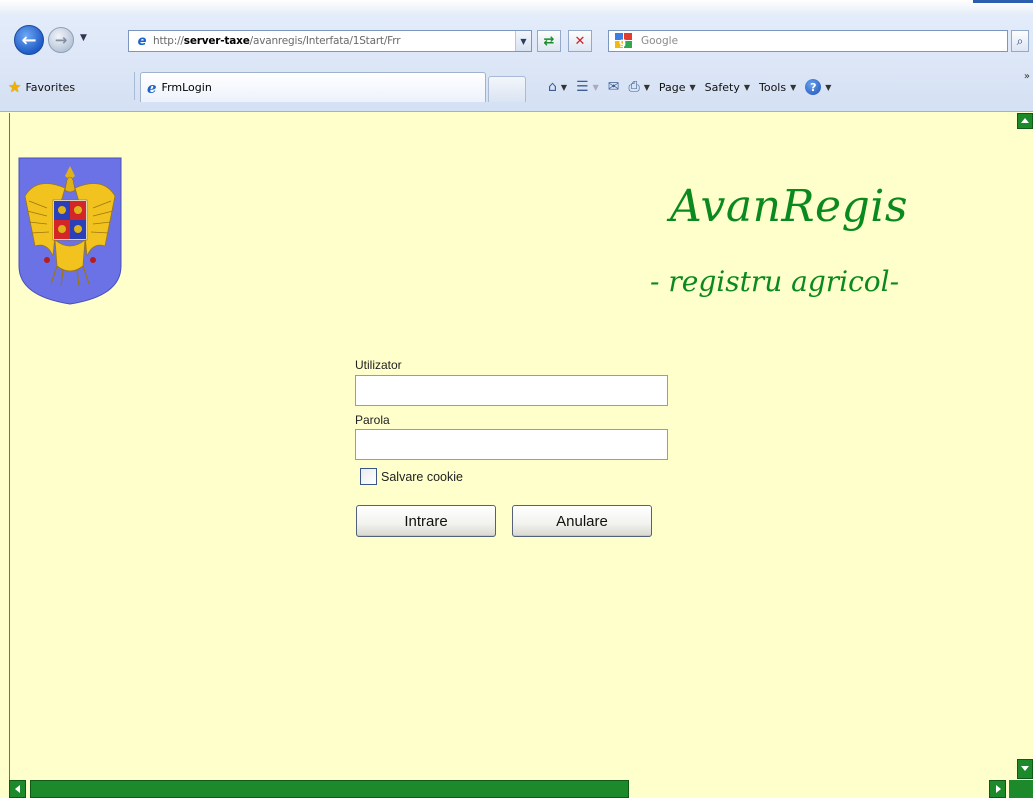 The image size is (1033, 798). I want to click on toolbar-divider, so click(134, 86).